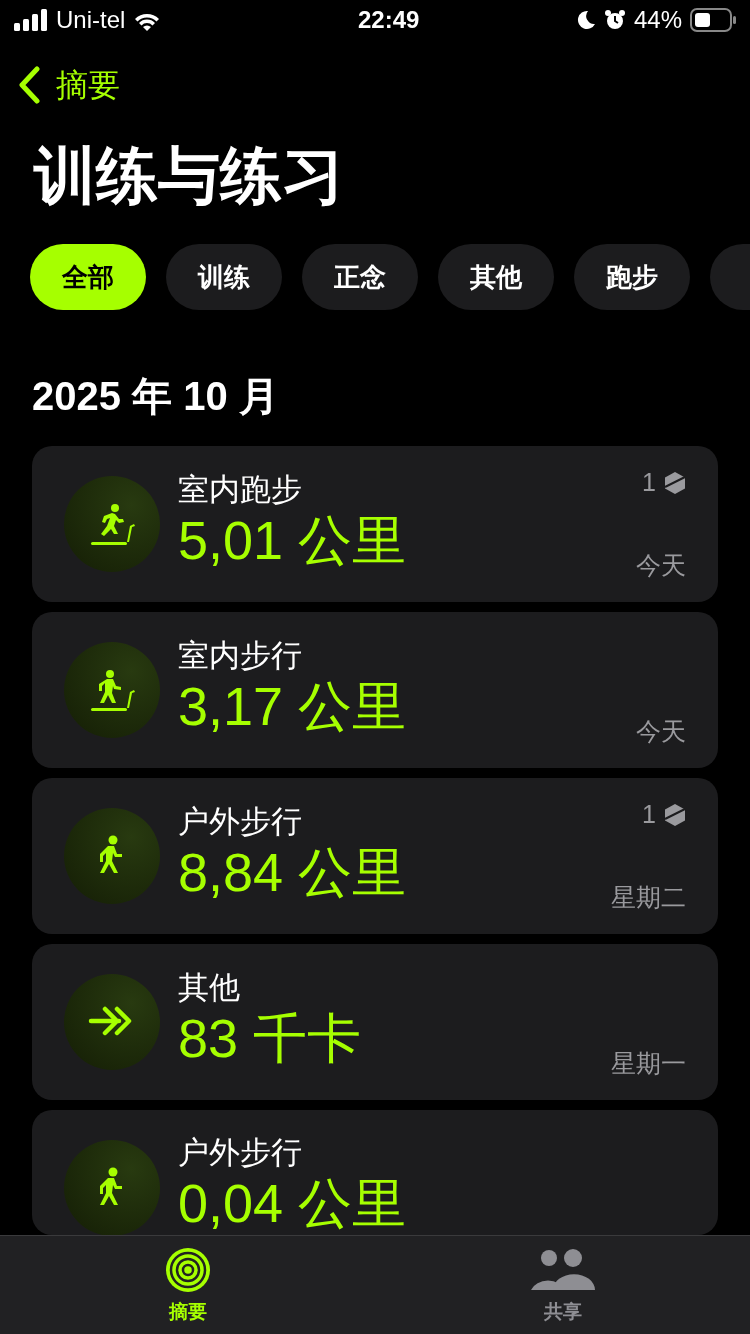 This screenshot has height=1334, width=750. Describe the element at coordinates (240, 490) in the screenshot. I see `workout-name: 室内跑步` at that location.